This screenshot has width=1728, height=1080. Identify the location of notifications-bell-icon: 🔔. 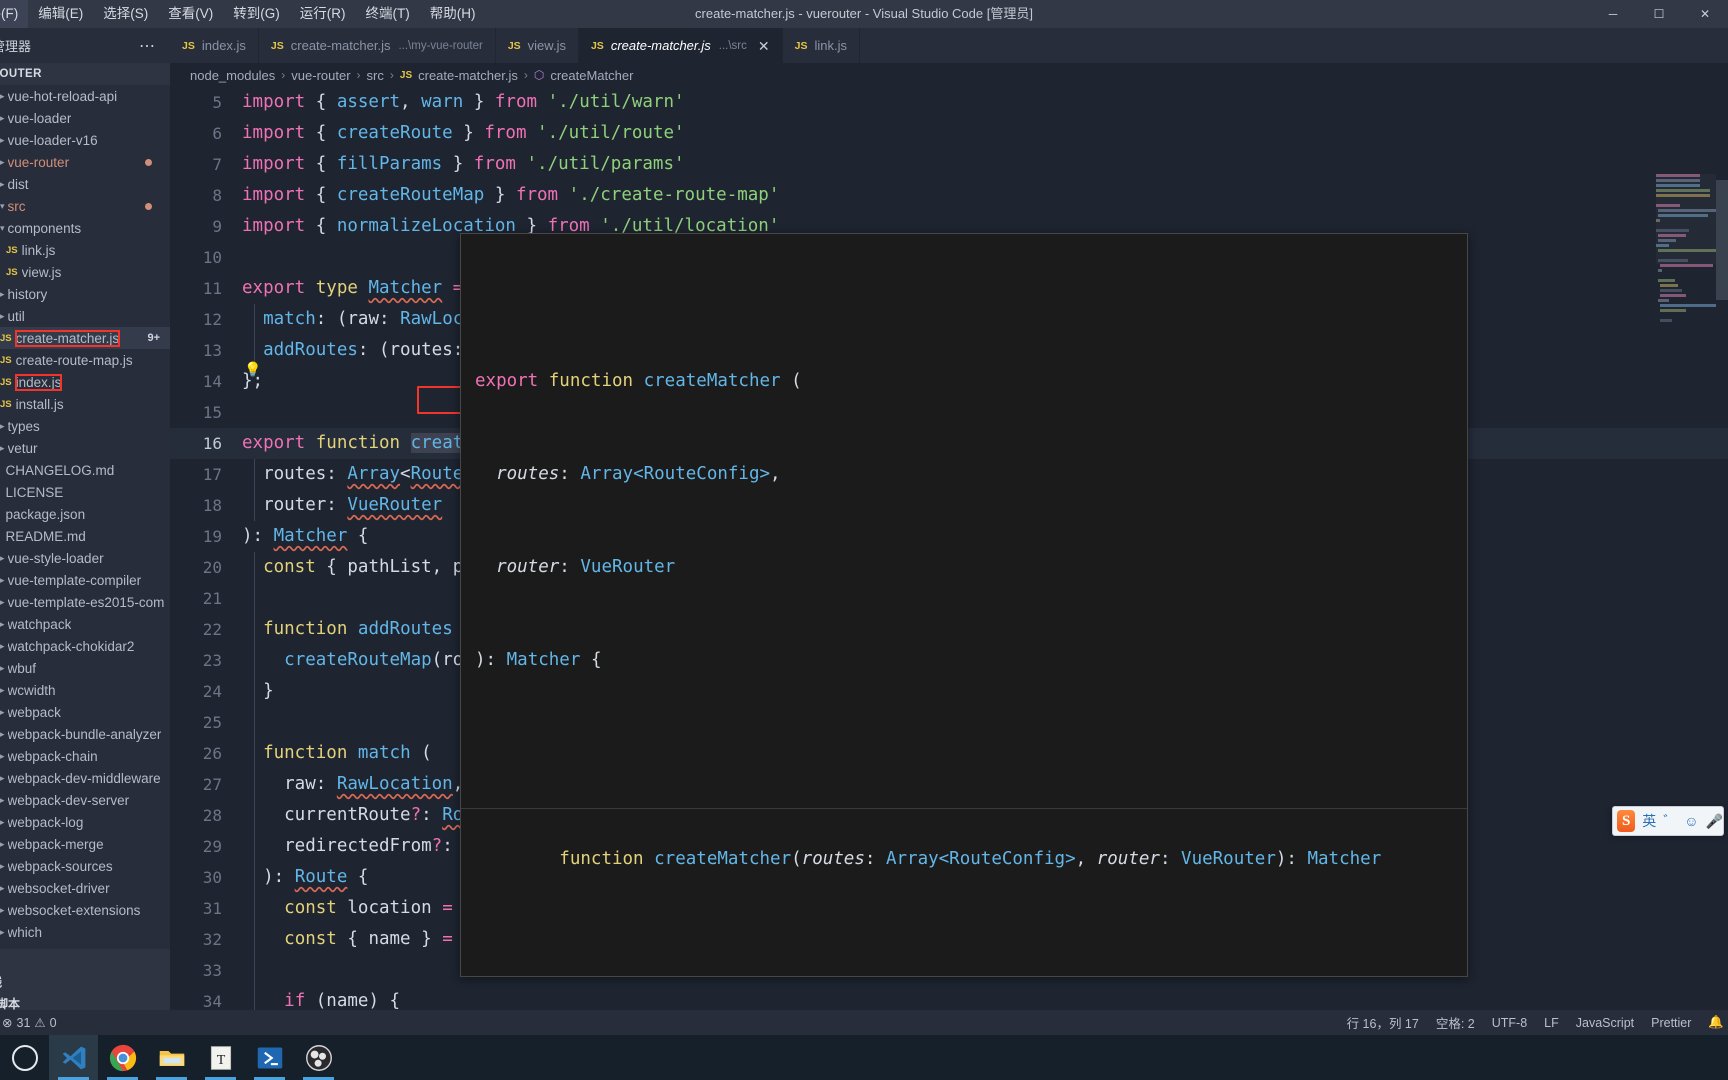
(1716, 1022).